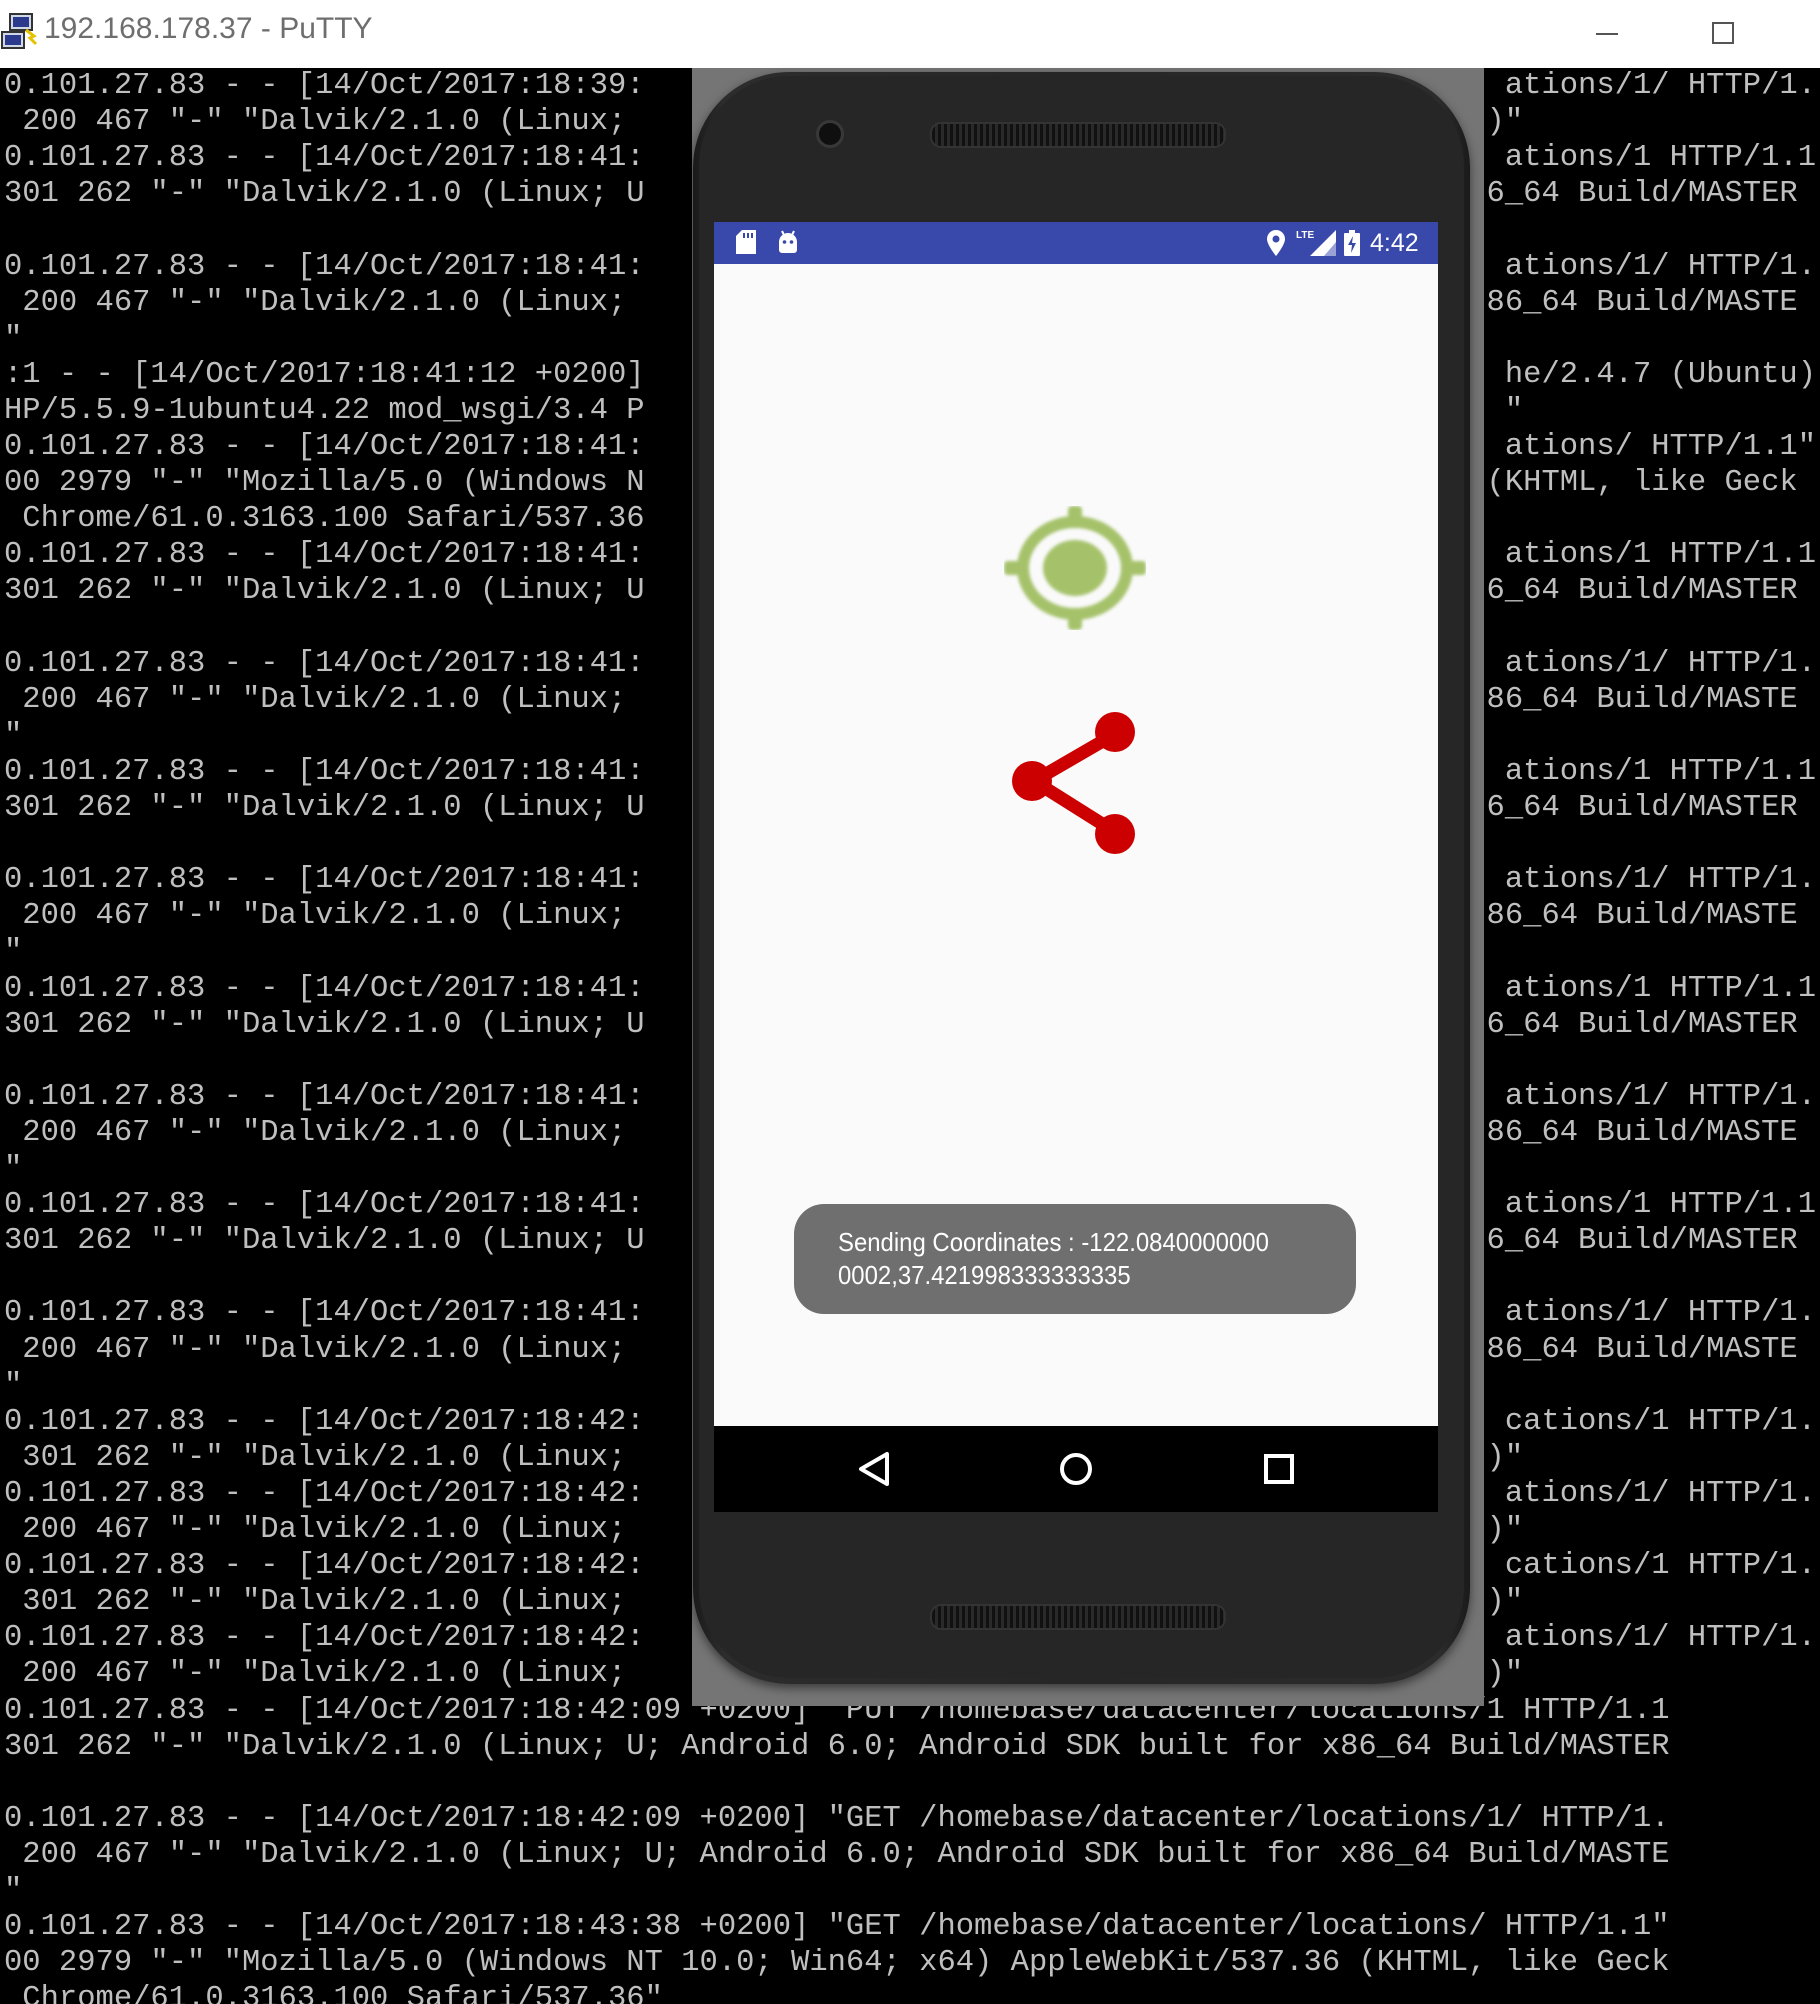 This screenshot has height=2004, width=1820. What do you see at coordinates (746, 242) in the screenshot?
I see `sd-card-icon` at bounding box center [746, 242].